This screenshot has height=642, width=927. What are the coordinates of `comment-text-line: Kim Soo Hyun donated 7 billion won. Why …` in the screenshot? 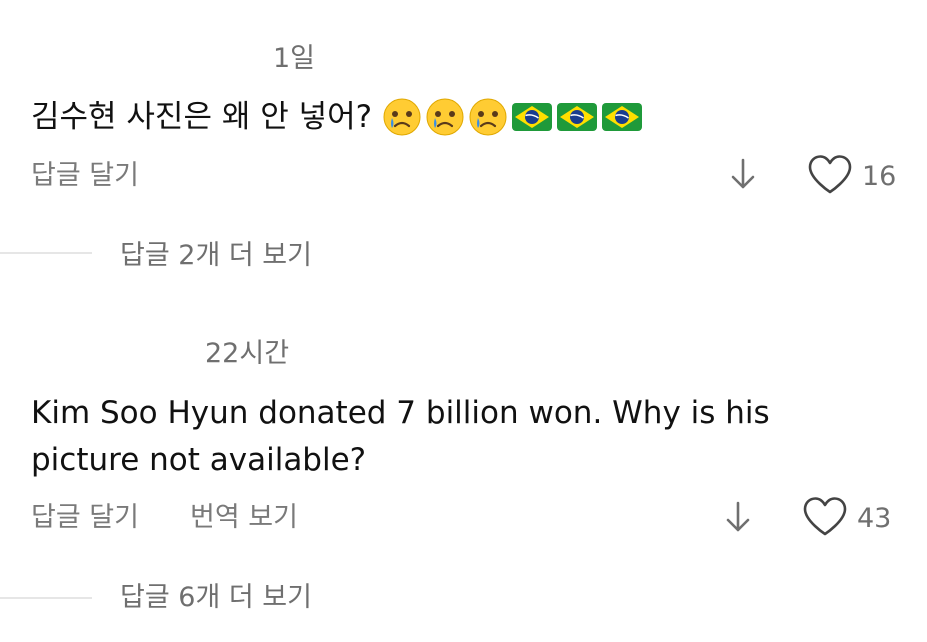 It's located at (400, 413).